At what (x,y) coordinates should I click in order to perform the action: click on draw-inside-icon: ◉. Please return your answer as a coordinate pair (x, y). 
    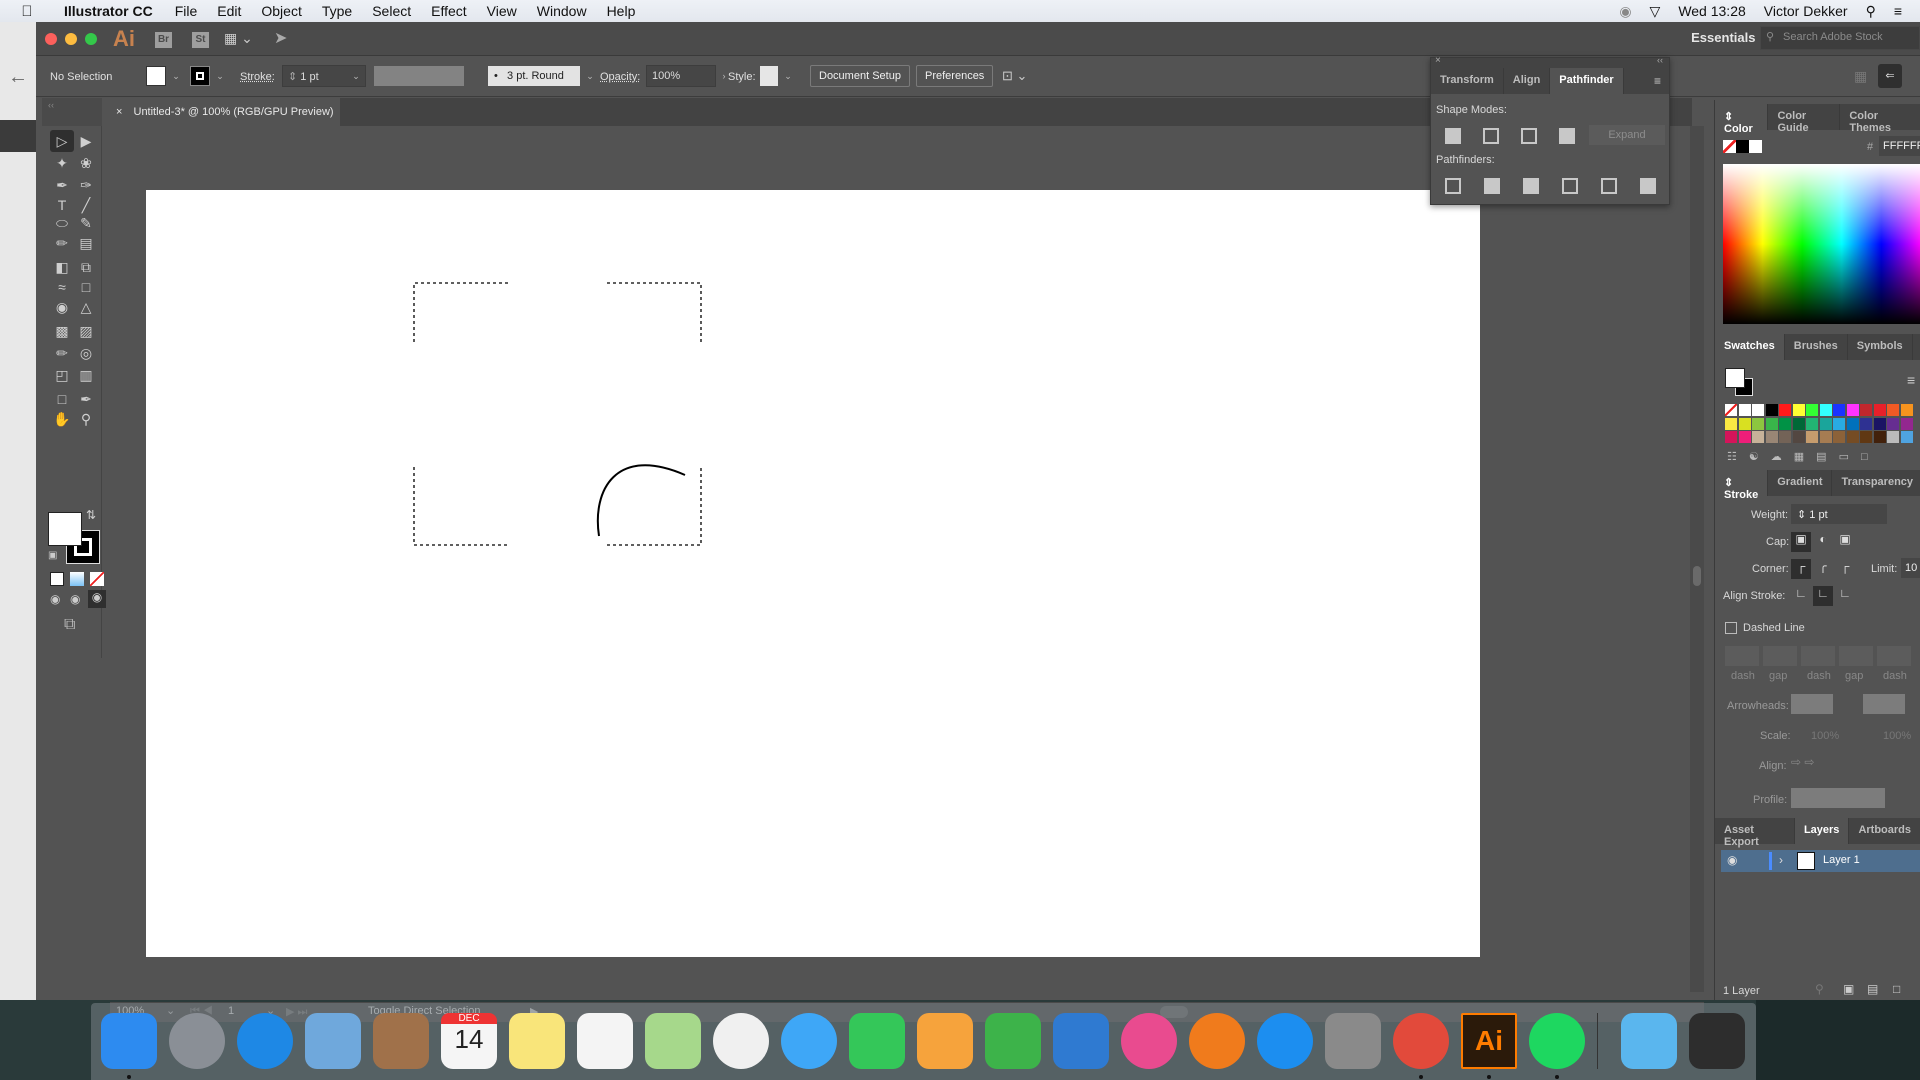
    Looking at the image, I should click on (97, 599).